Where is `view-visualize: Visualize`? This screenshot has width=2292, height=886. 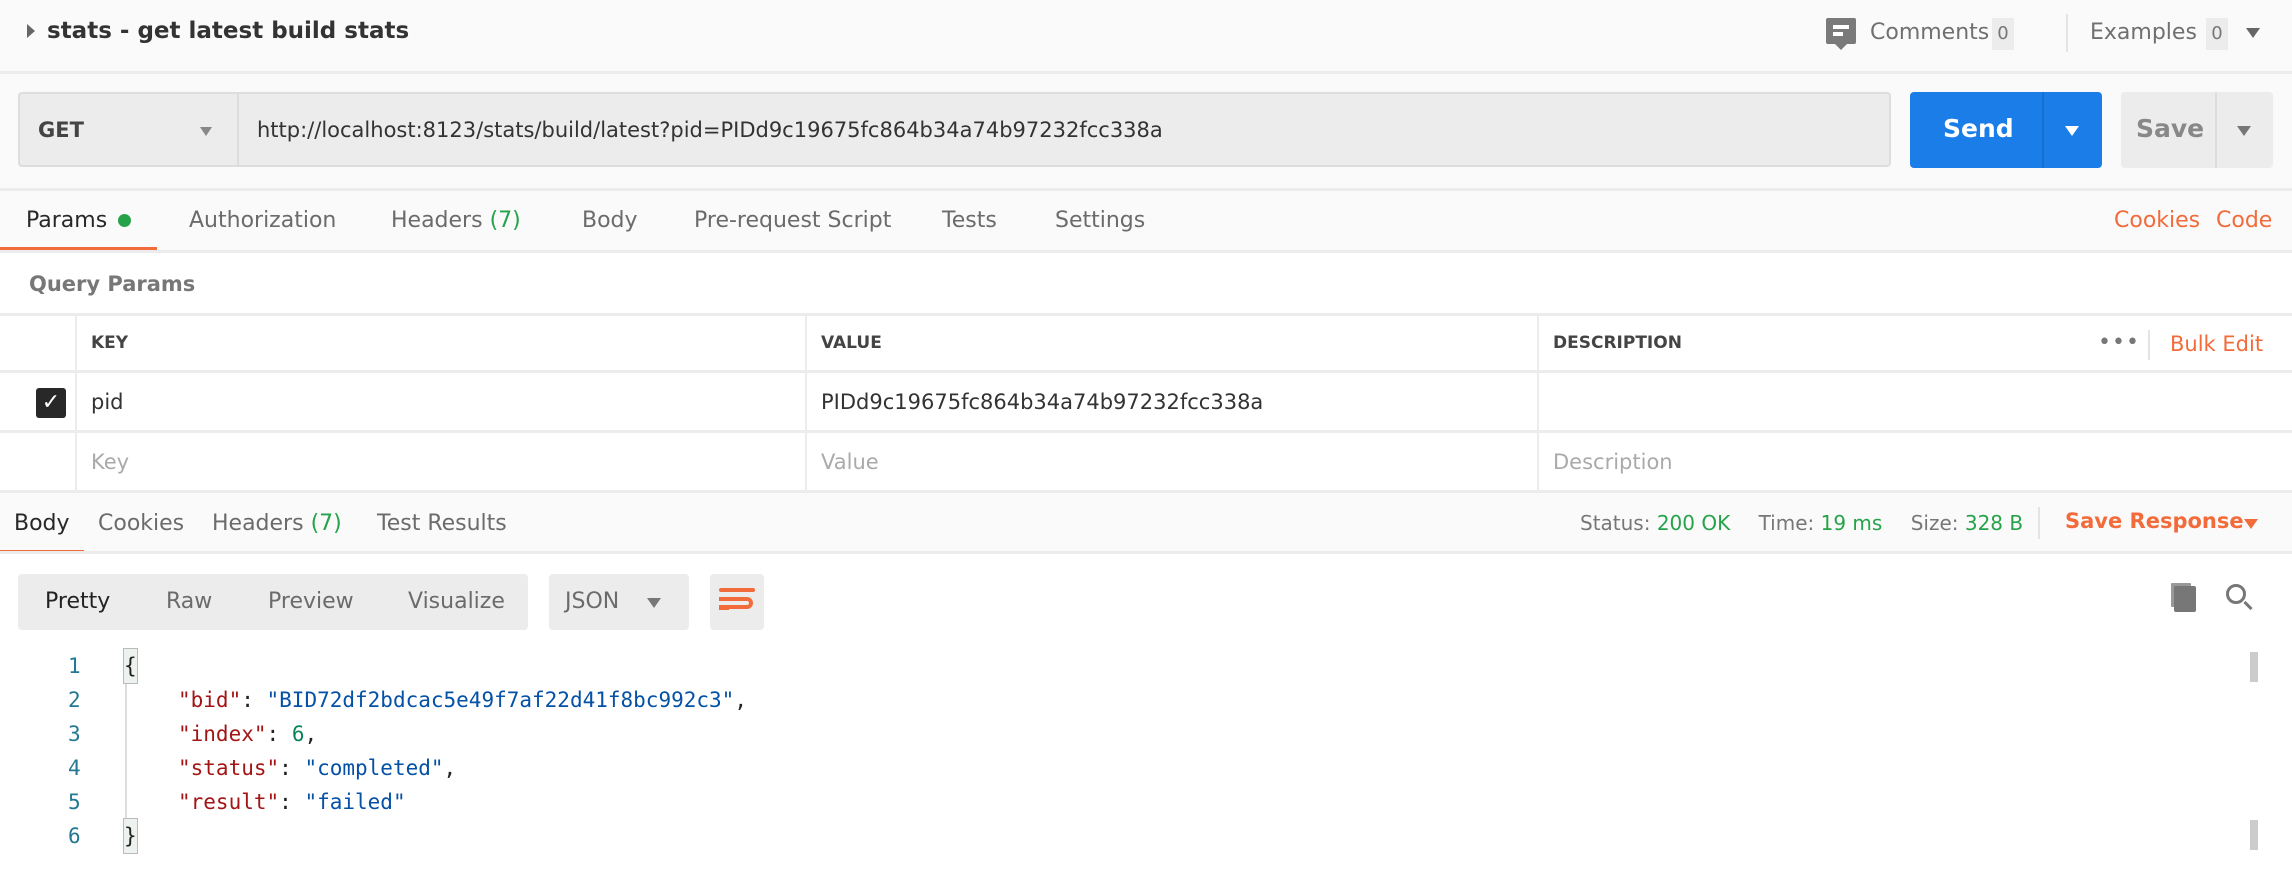 view-visualize: Visualize is located at coordinates (456, 602).